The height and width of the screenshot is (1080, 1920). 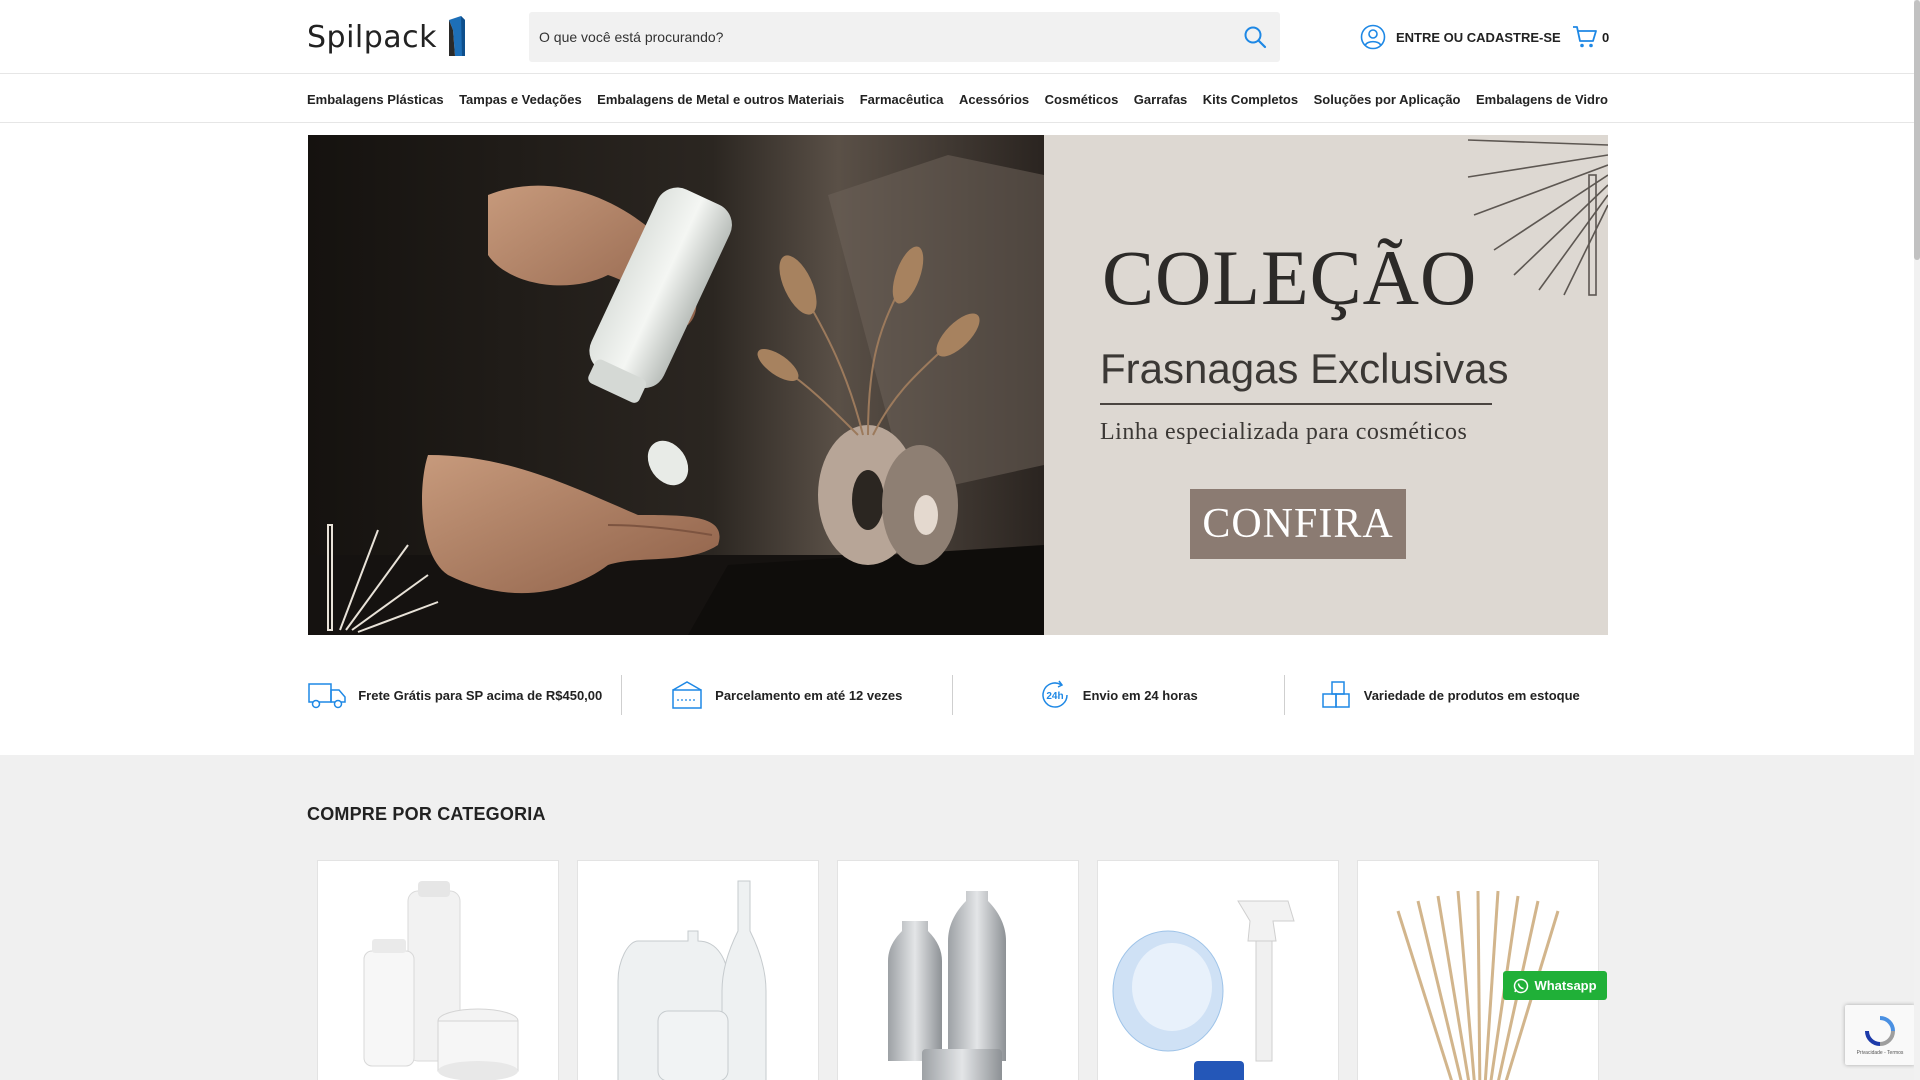 I want to click on search-icon, so click(x=1255, y=37).